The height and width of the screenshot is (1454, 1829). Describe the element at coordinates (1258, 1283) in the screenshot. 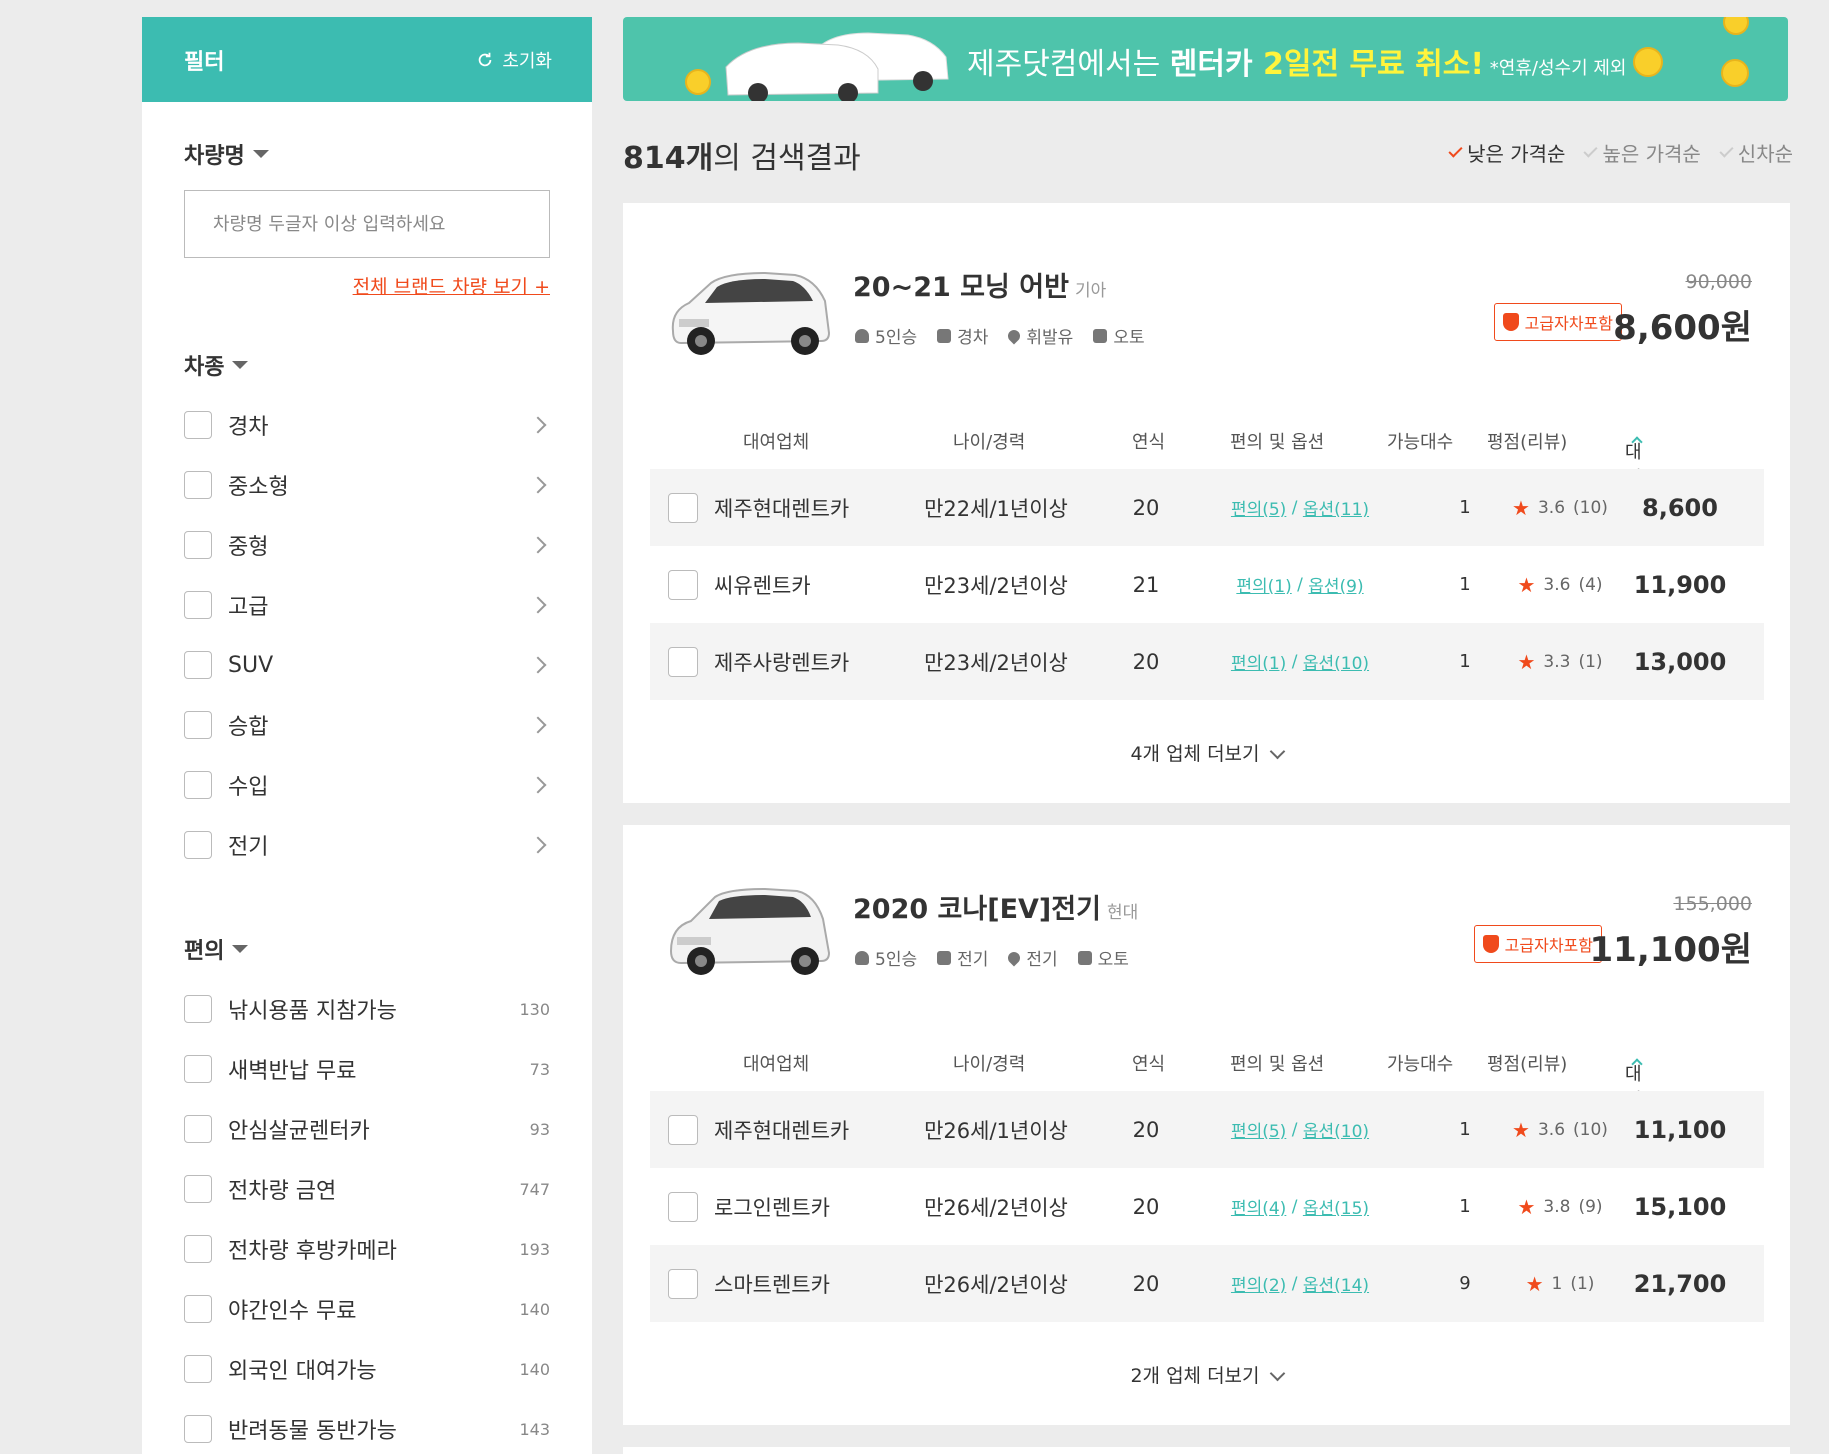

I see `convenience-link: 편의(2)` at that location.